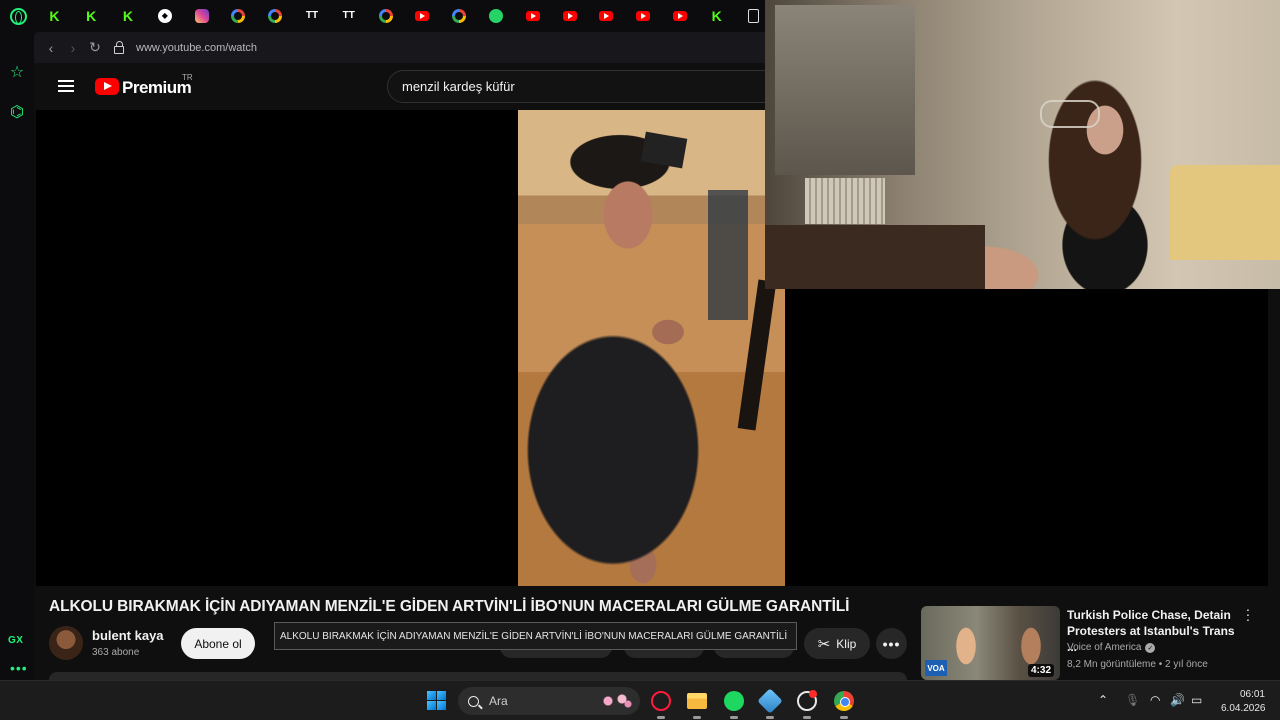 The image size is (1280, 720). I want to click on cube-app-icon, so click(770, 701).